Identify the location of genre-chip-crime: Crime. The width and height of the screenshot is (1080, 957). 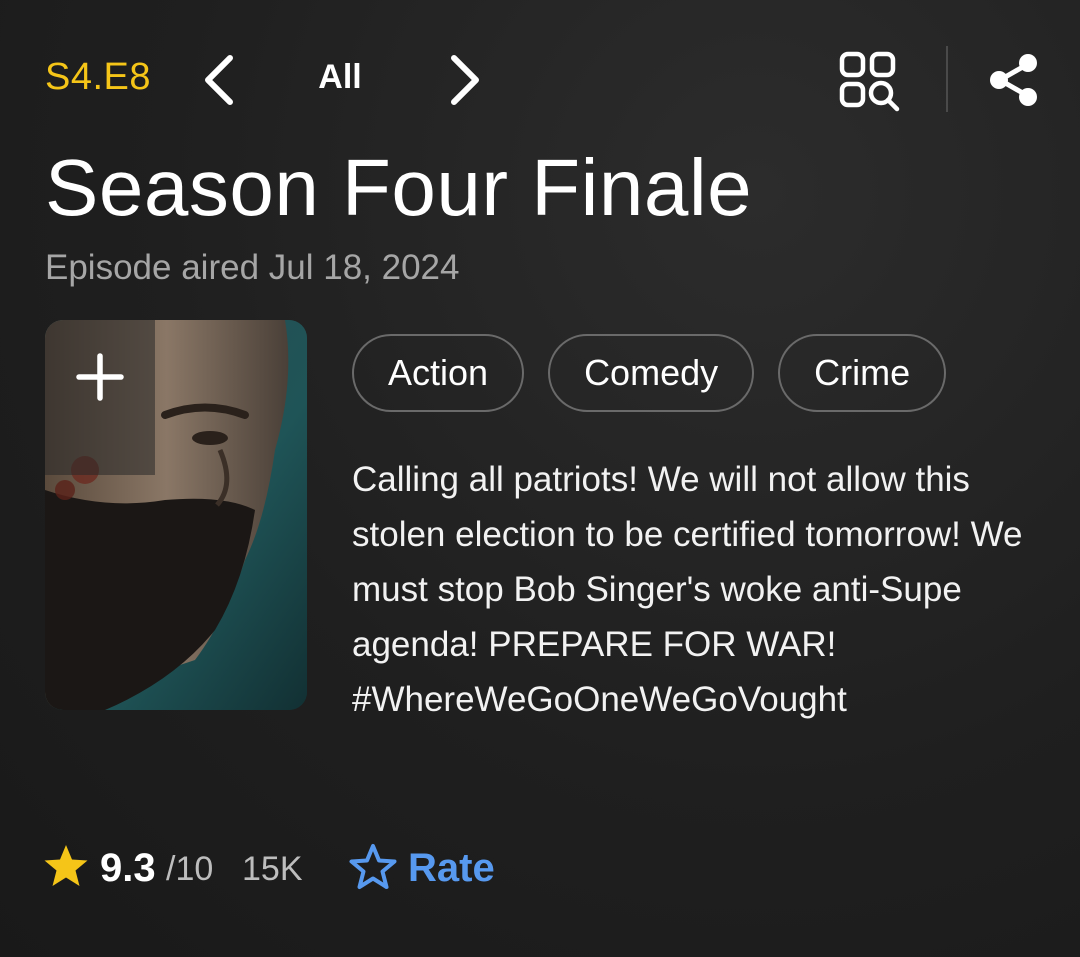
(862, 373).